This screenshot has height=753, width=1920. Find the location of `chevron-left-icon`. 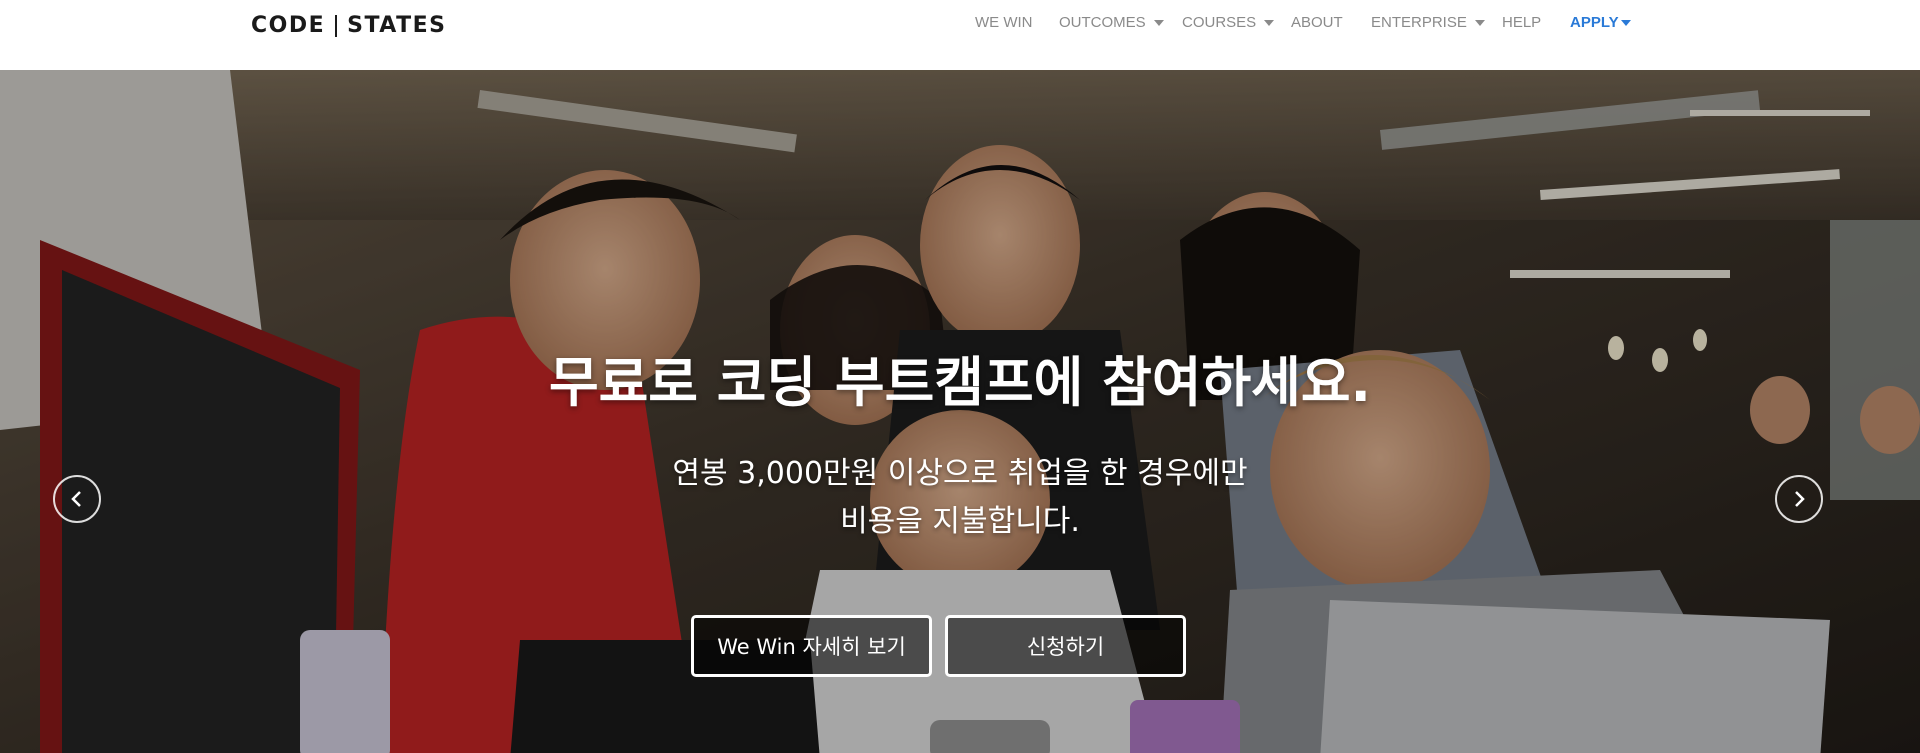

chevron-left-icon is located at coordinates (76, 499).